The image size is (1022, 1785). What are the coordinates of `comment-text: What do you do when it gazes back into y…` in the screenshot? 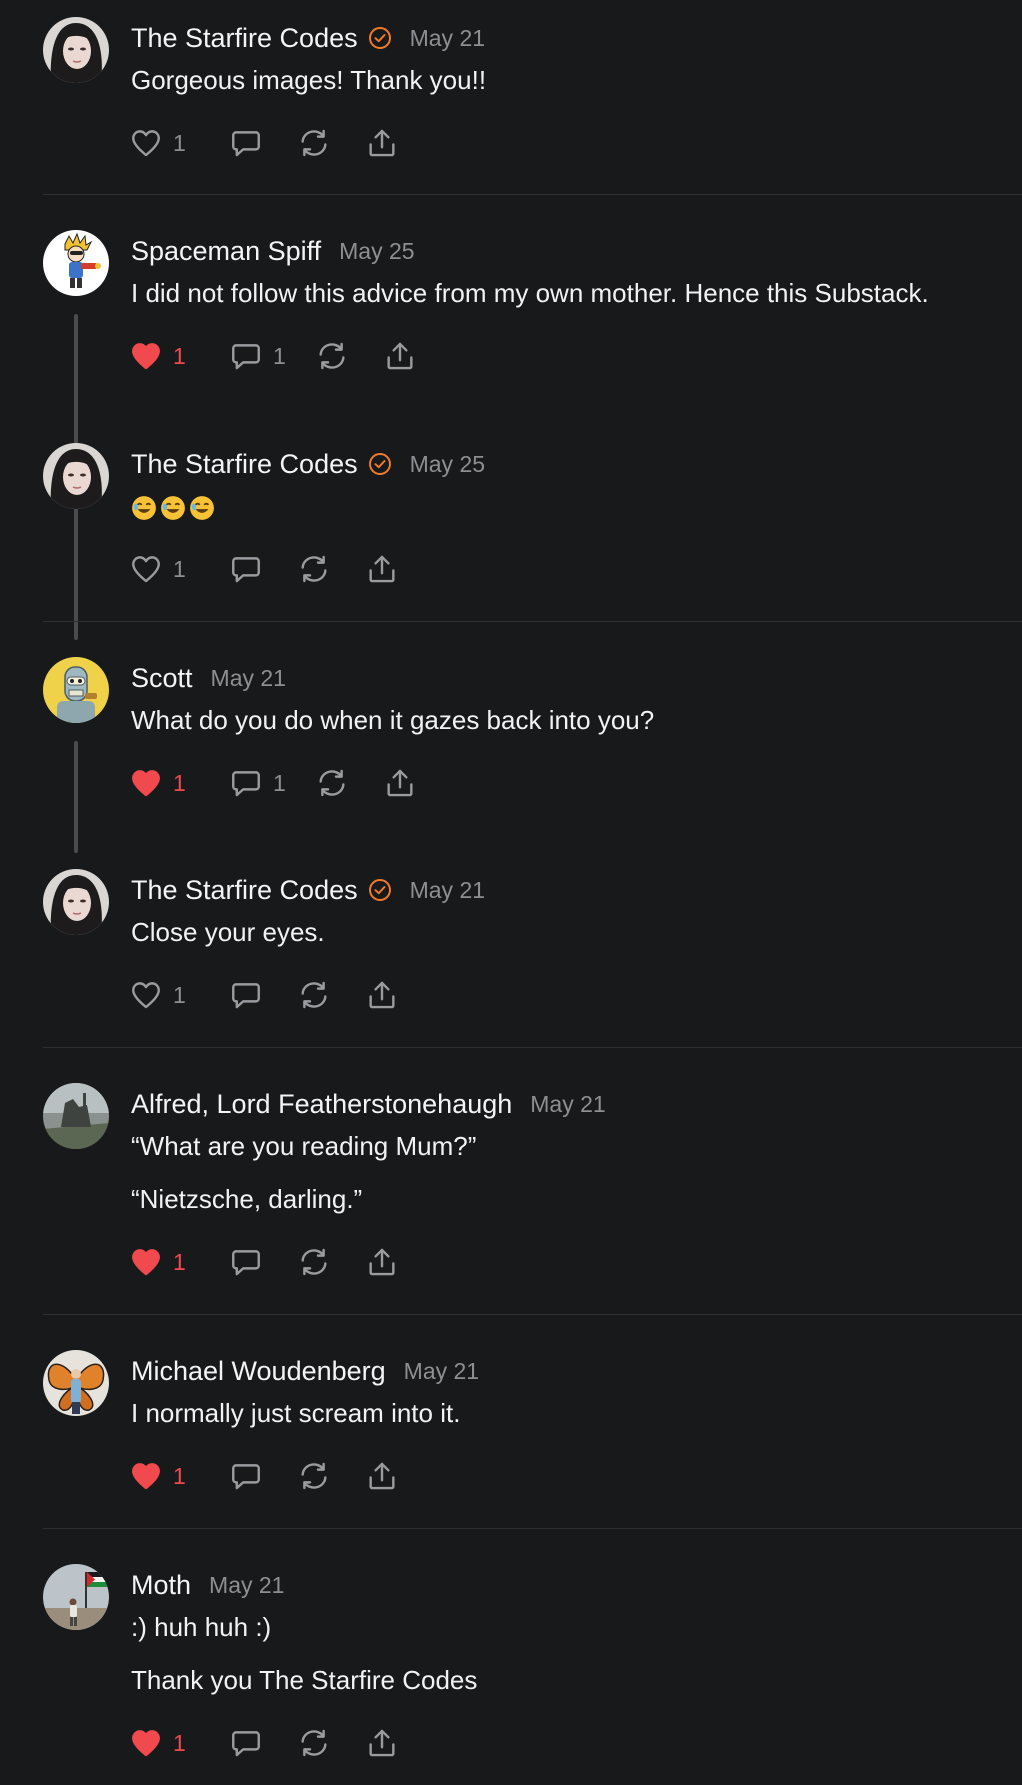 It's located at (393, 720).